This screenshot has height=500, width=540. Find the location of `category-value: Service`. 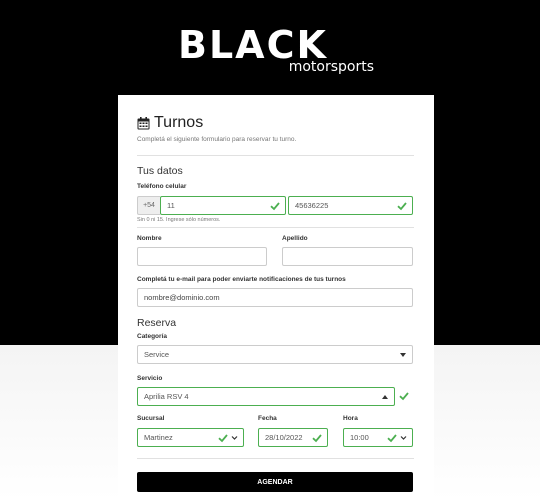

category-value: Service is located at coordinates (157, 354).